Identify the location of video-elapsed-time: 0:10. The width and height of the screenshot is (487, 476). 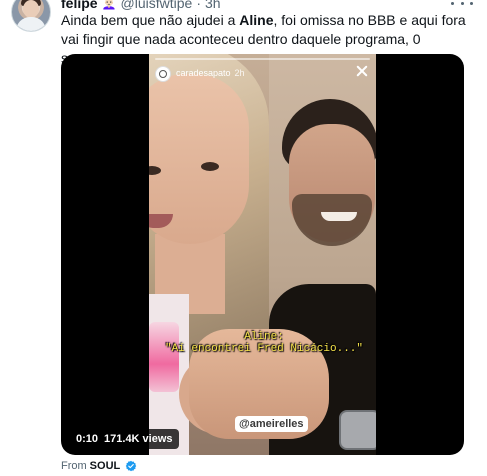
(87, 439).